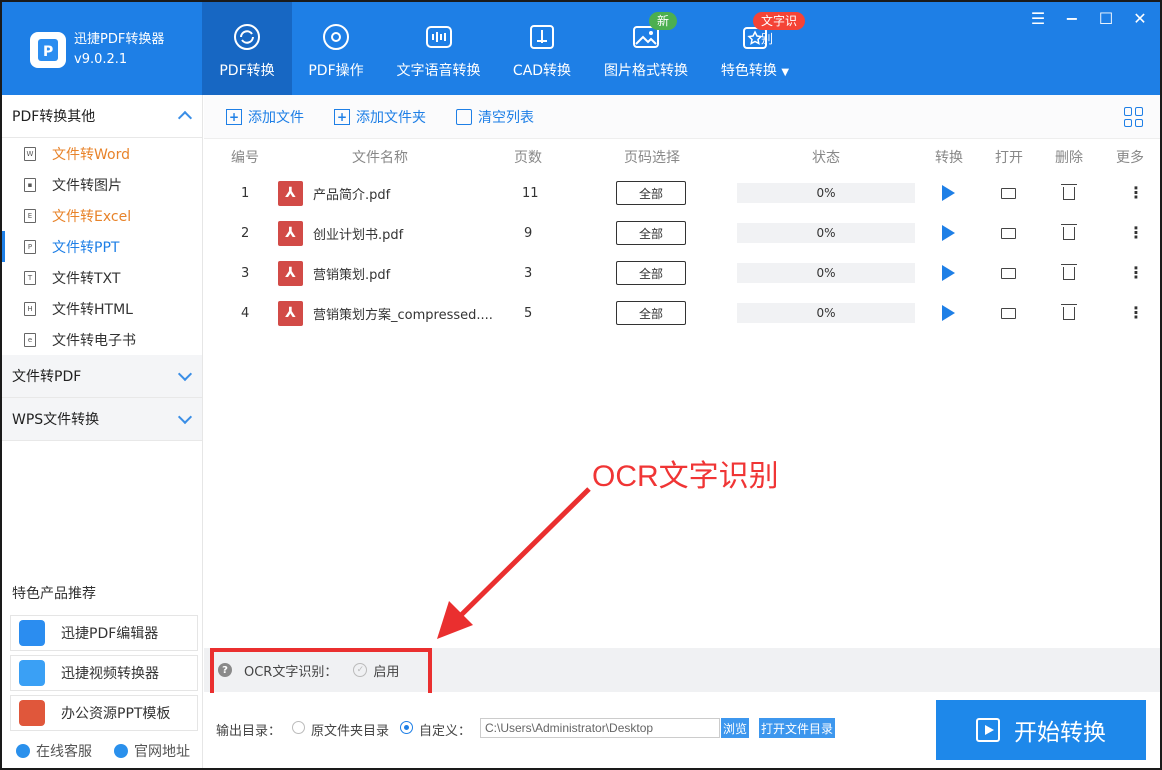 This screenshot has width=1162, height=770. Describe the element at coordinates (249, 731) in the screenshot. I see `output-dir-label: 输出目录：` at that location.